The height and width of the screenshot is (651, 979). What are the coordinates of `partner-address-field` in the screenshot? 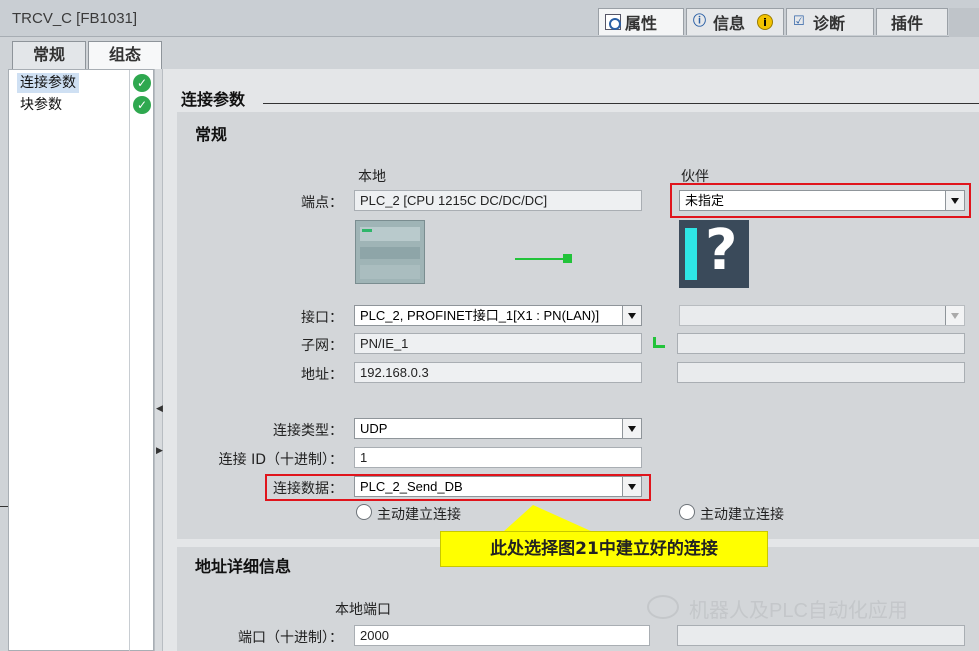 It's located at (821, 372).